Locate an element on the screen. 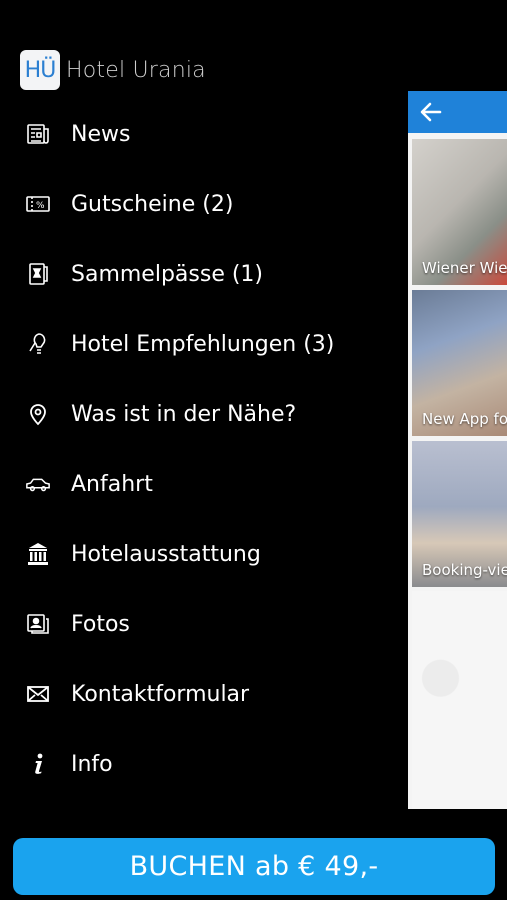 This screenshot has width=507, height=900. news-card-caption: Wiener Wie is located at coordinates (464, 268).